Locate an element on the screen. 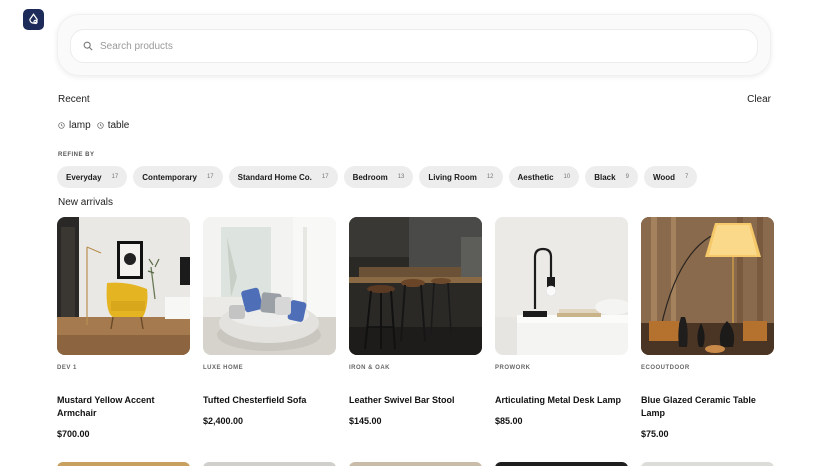  product-price: $75.00 is located at coordinates (655, 434).